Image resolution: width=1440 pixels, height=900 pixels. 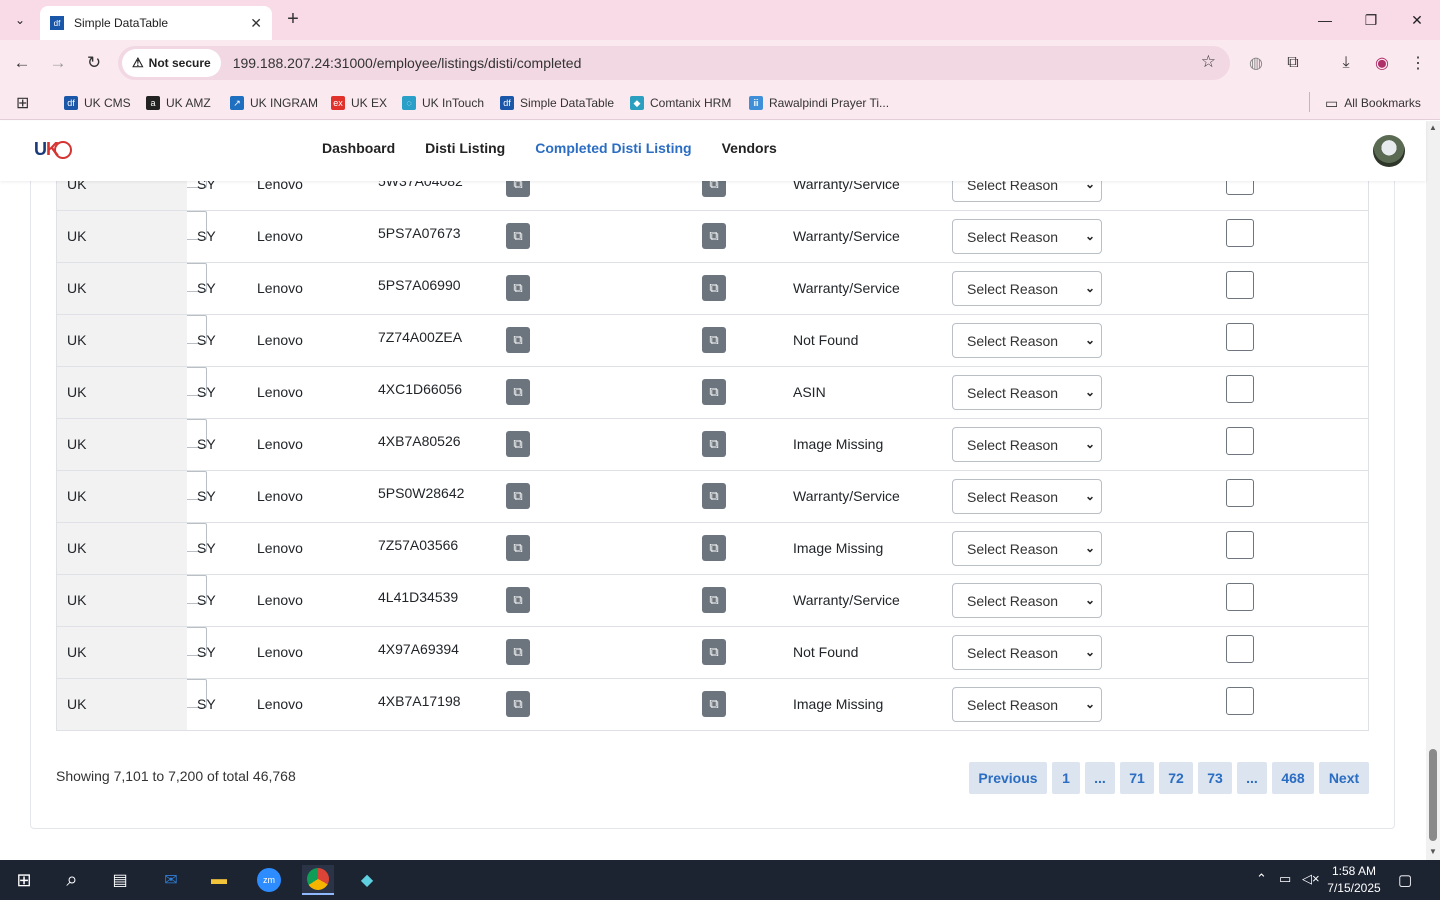 What do you see at coordinates (156, 23) in the screenshot?
I see `browser-tab: df Simple DataTable ✕` at bounding box center [156, 23].